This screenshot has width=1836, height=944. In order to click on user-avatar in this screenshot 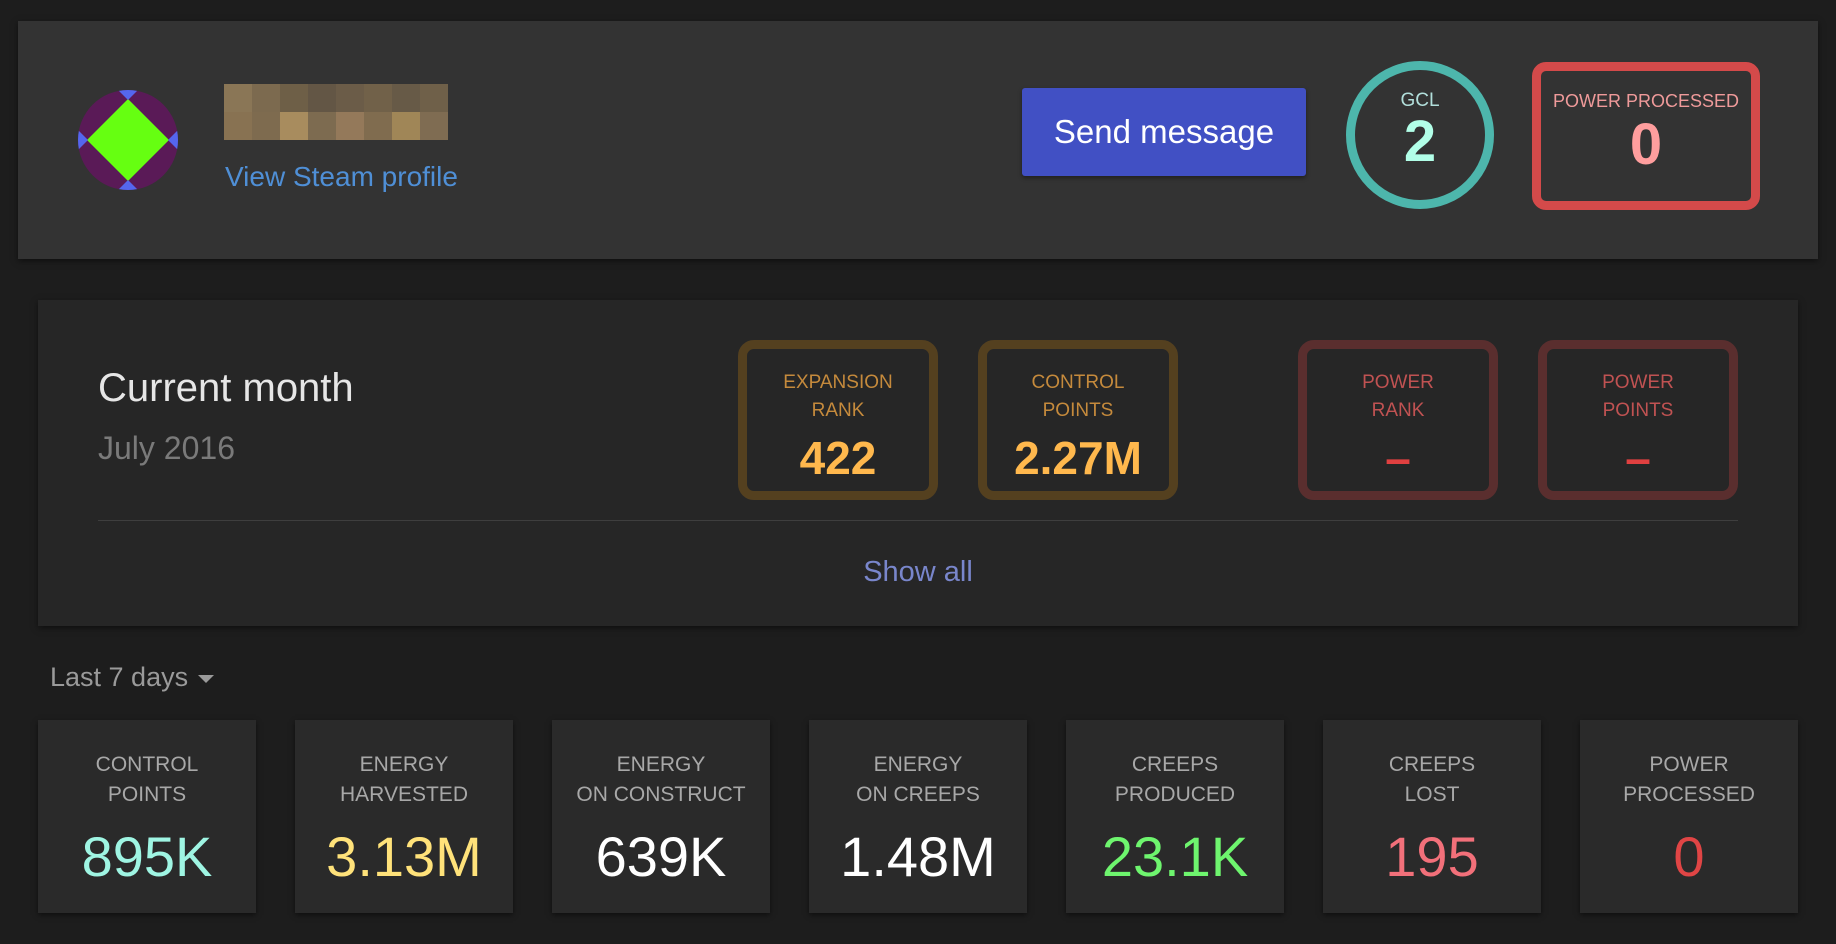, I will do `click(128, 140)`.